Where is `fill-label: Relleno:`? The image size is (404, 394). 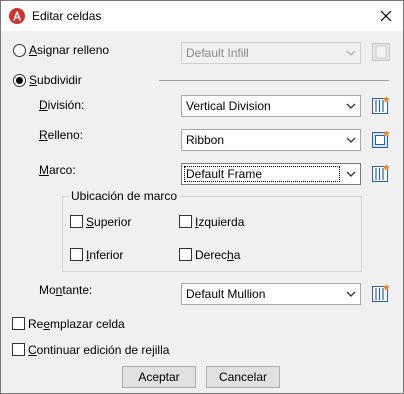 fill-label: Relleno: is located at coordinates (61, 135).